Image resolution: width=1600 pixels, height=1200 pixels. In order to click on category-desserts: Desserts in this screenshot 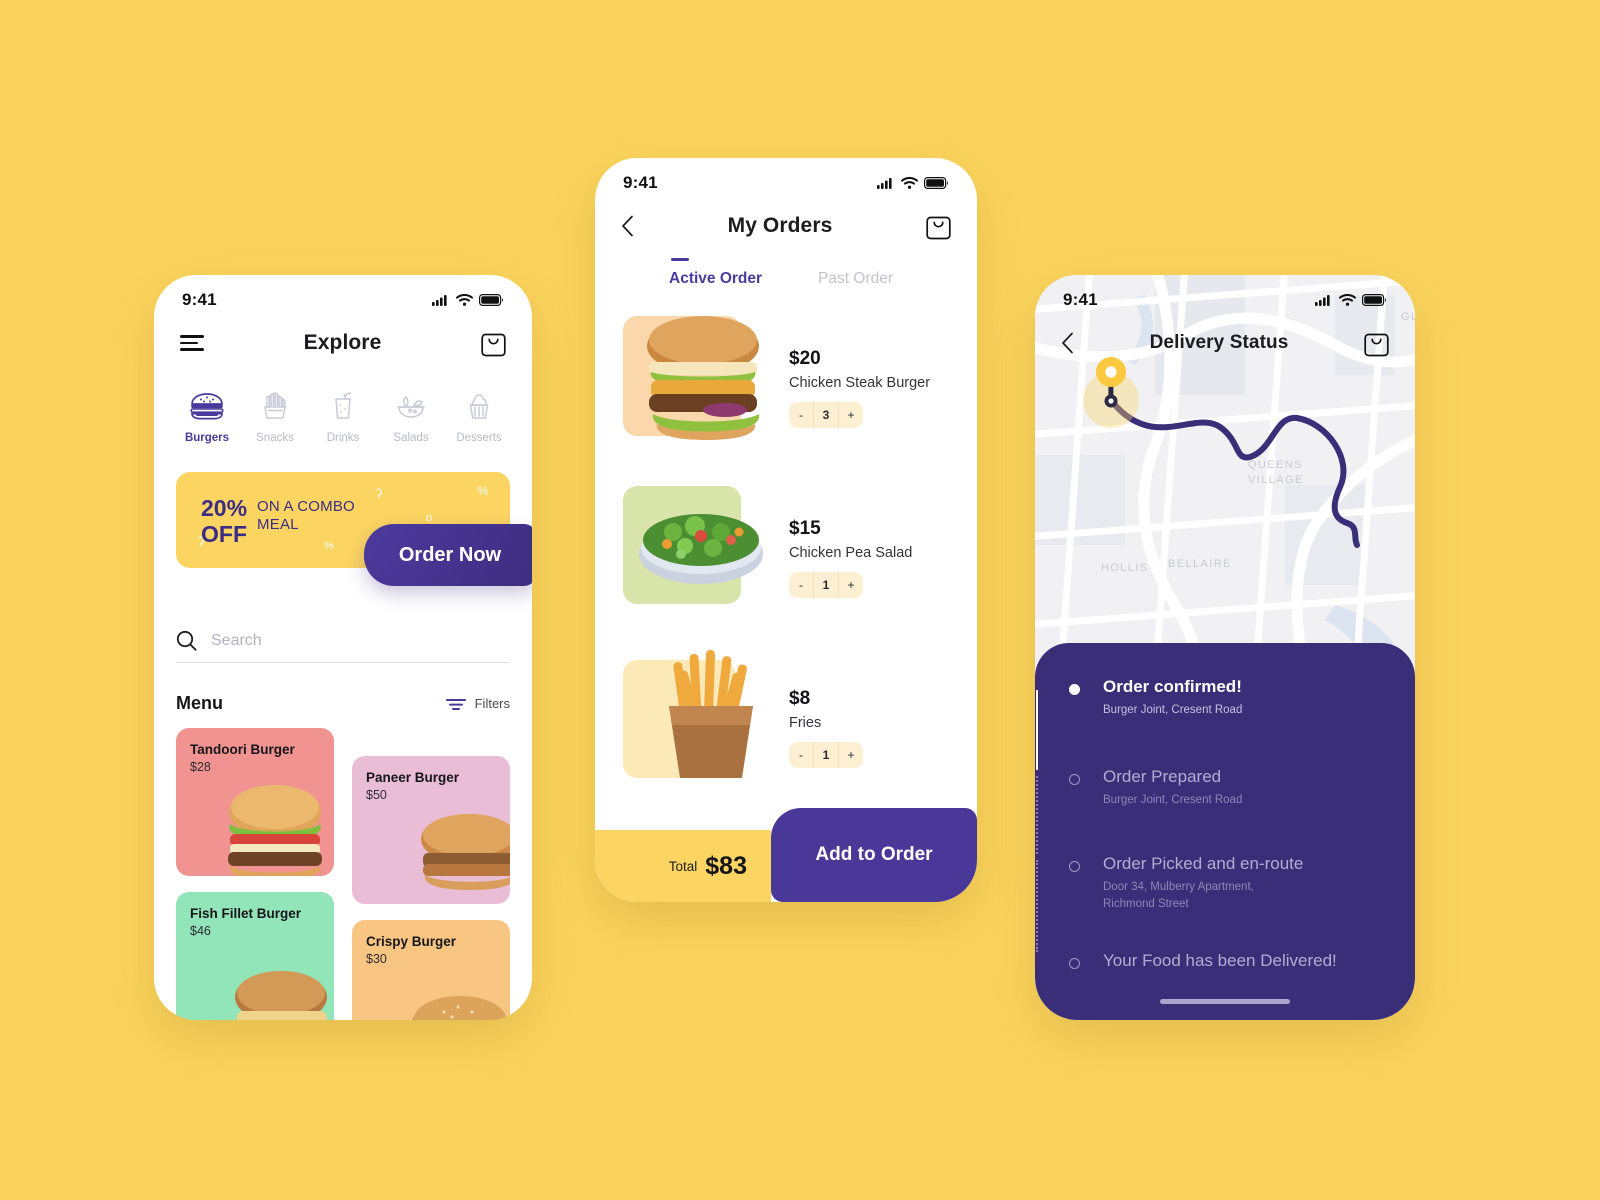, I will do `click(479, 414)`.